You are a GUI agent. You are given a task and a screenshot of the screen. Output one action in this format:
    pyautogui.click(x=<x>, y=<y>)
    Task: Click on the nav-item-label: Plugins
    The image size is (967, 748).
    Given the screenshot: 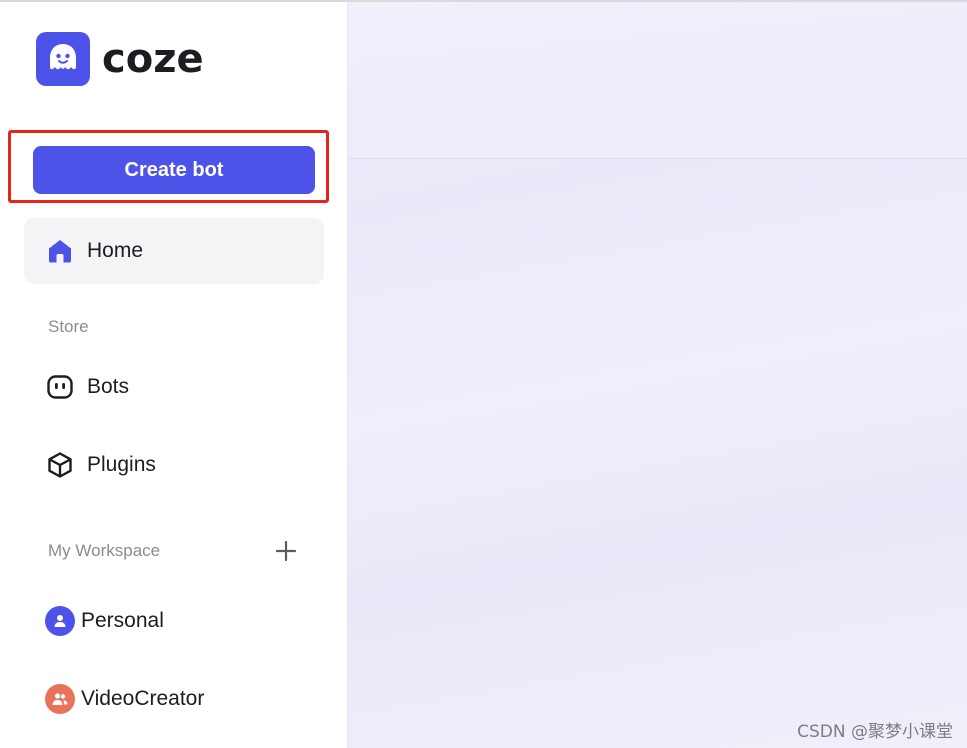 What is the action you would take?
    pyautogui.click(x=121, y=464)
    